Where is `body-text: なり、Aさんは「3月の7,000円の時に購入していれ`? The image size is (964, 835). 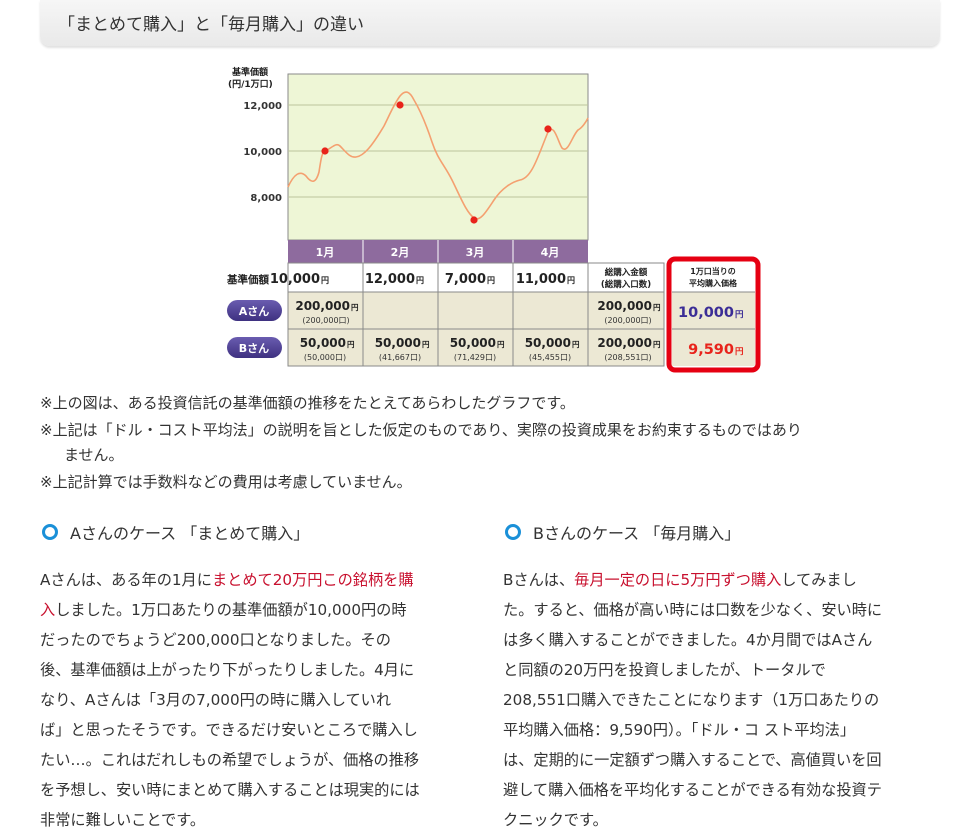 body-text: なり、Aさんは「3月の7,000円の時に購入していれ is located at coordinates (216, 700).